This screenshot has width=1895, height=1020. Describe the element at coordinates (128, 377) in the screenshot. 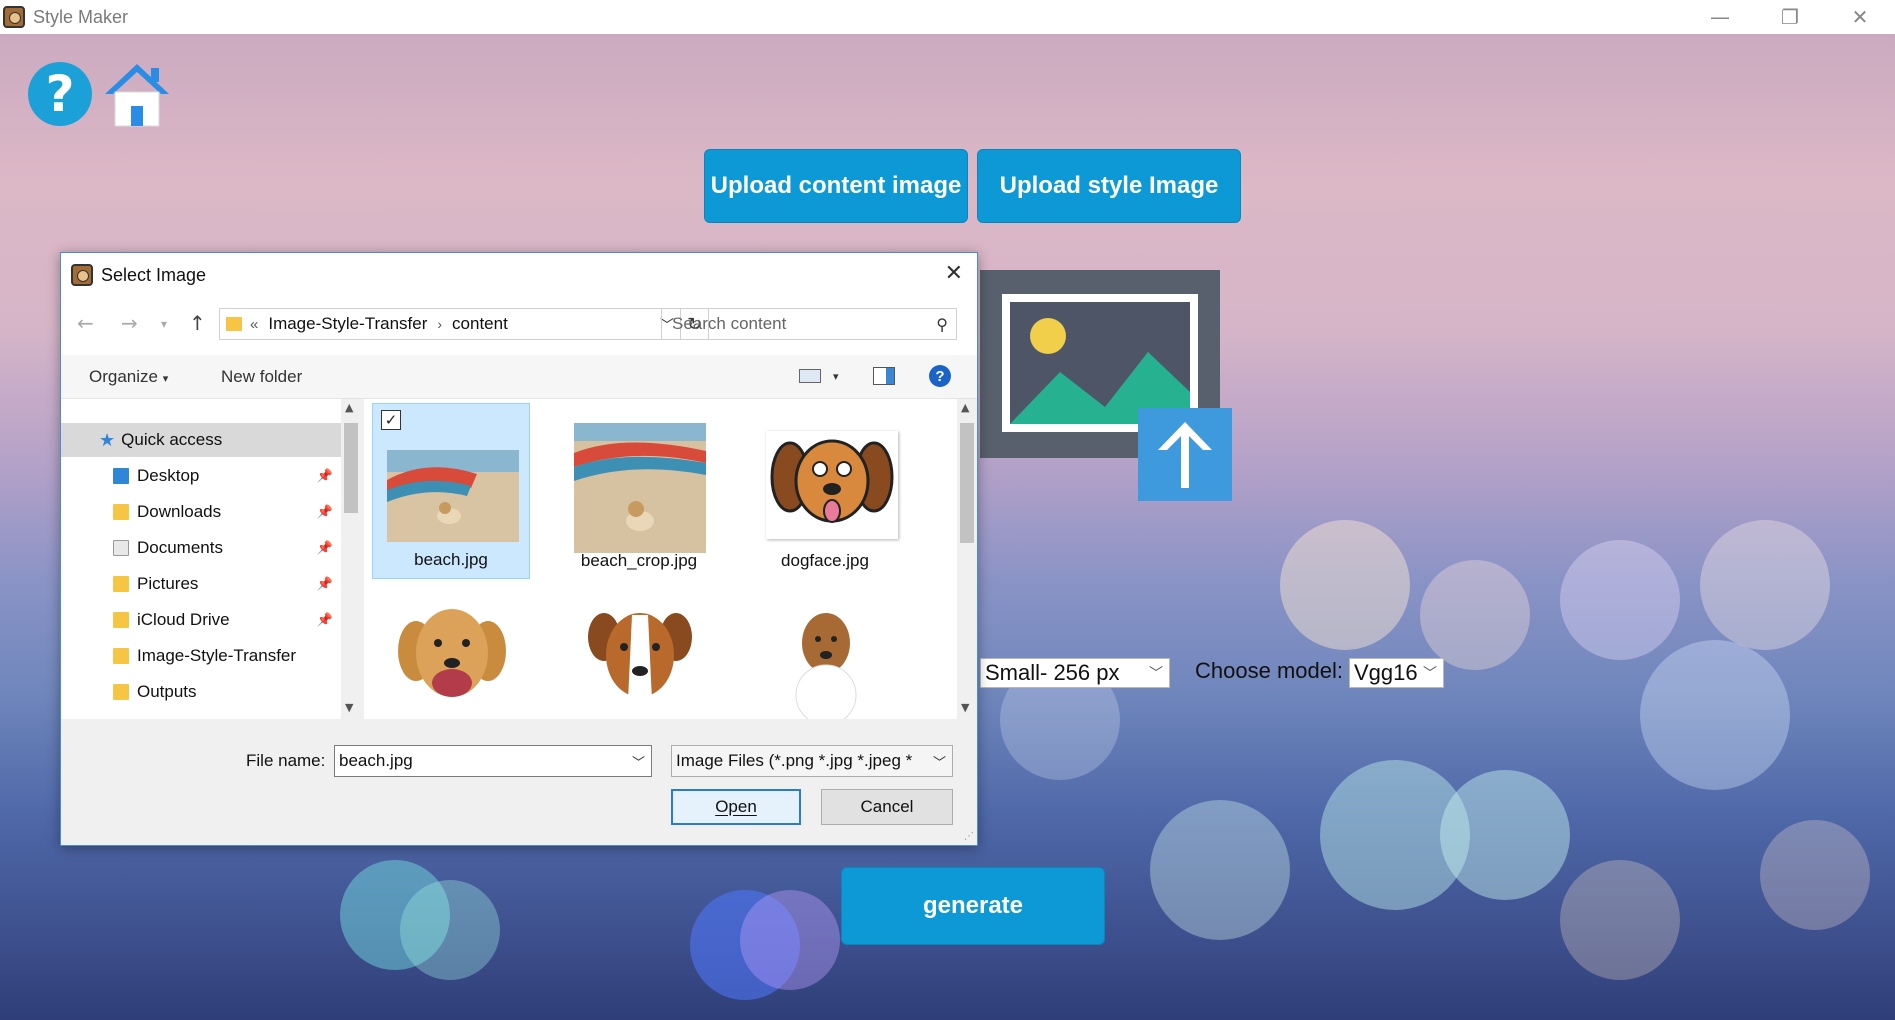

I see `organize-menu: Organize ▾` at that location.